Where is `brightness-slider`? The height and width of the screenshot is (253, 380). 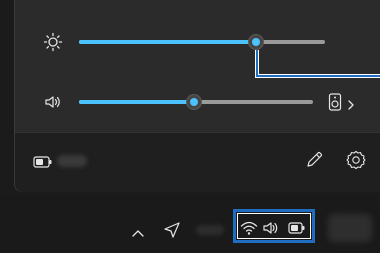
brightness-slider is located at coordinates (202, 42).